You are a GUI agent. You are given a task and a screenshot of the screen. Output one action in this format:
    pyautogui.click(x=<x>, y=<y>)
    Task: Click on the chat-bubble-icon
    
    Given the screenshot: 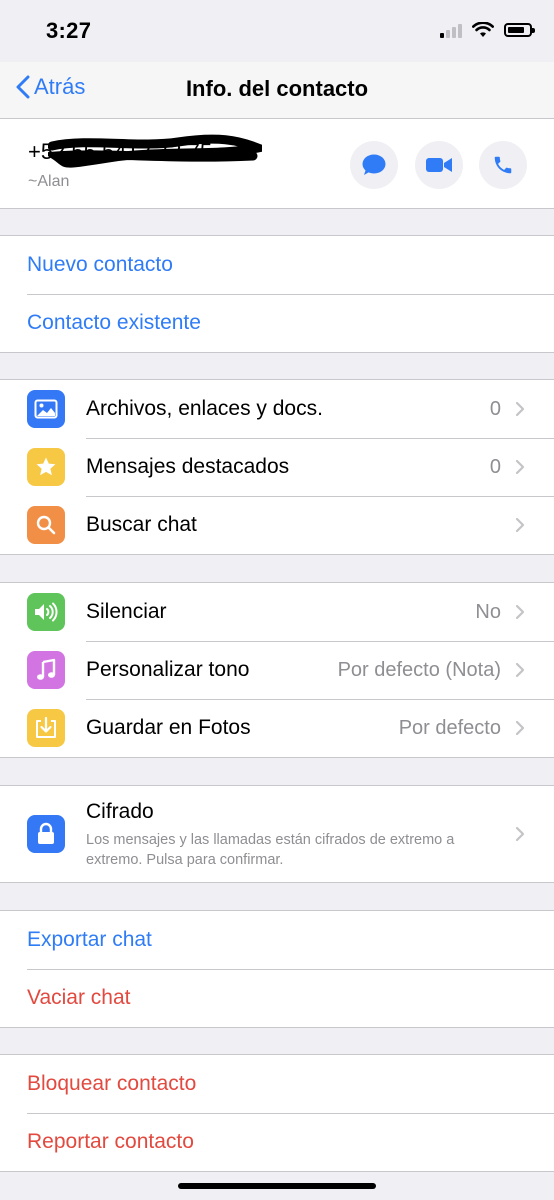 What is the action you would take?
    pyautogui.click(x=374, y=164)
    